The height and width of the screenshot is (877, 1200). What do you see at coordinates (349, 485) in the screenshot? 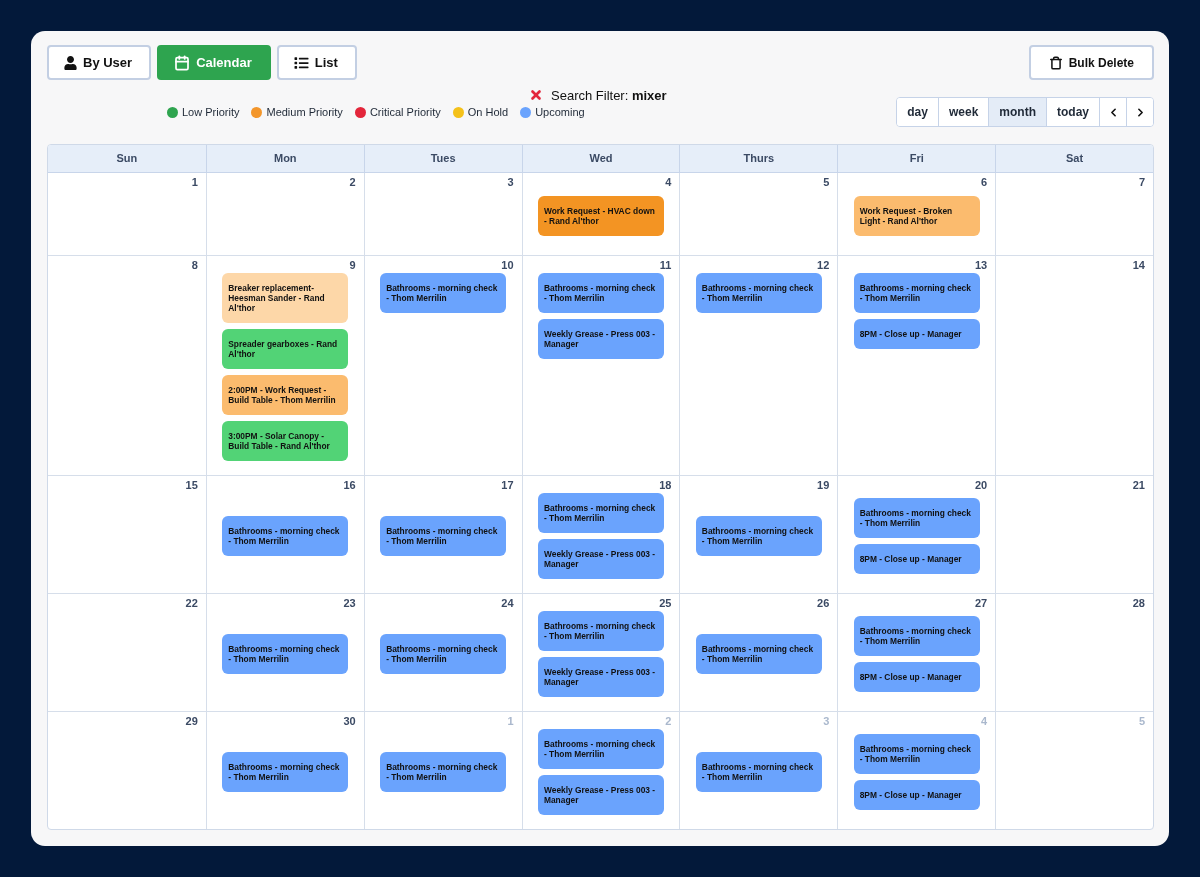
I see `day-number: 16` at bounding box center [349, 485].